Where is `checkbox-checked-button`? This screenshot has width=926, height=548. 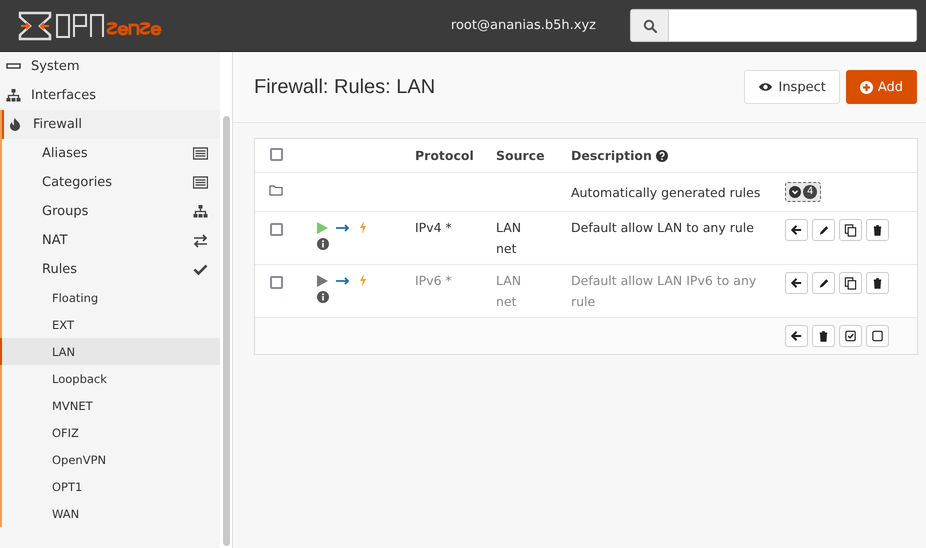
checkbox-checked-button is located at coordinates (850, 336).